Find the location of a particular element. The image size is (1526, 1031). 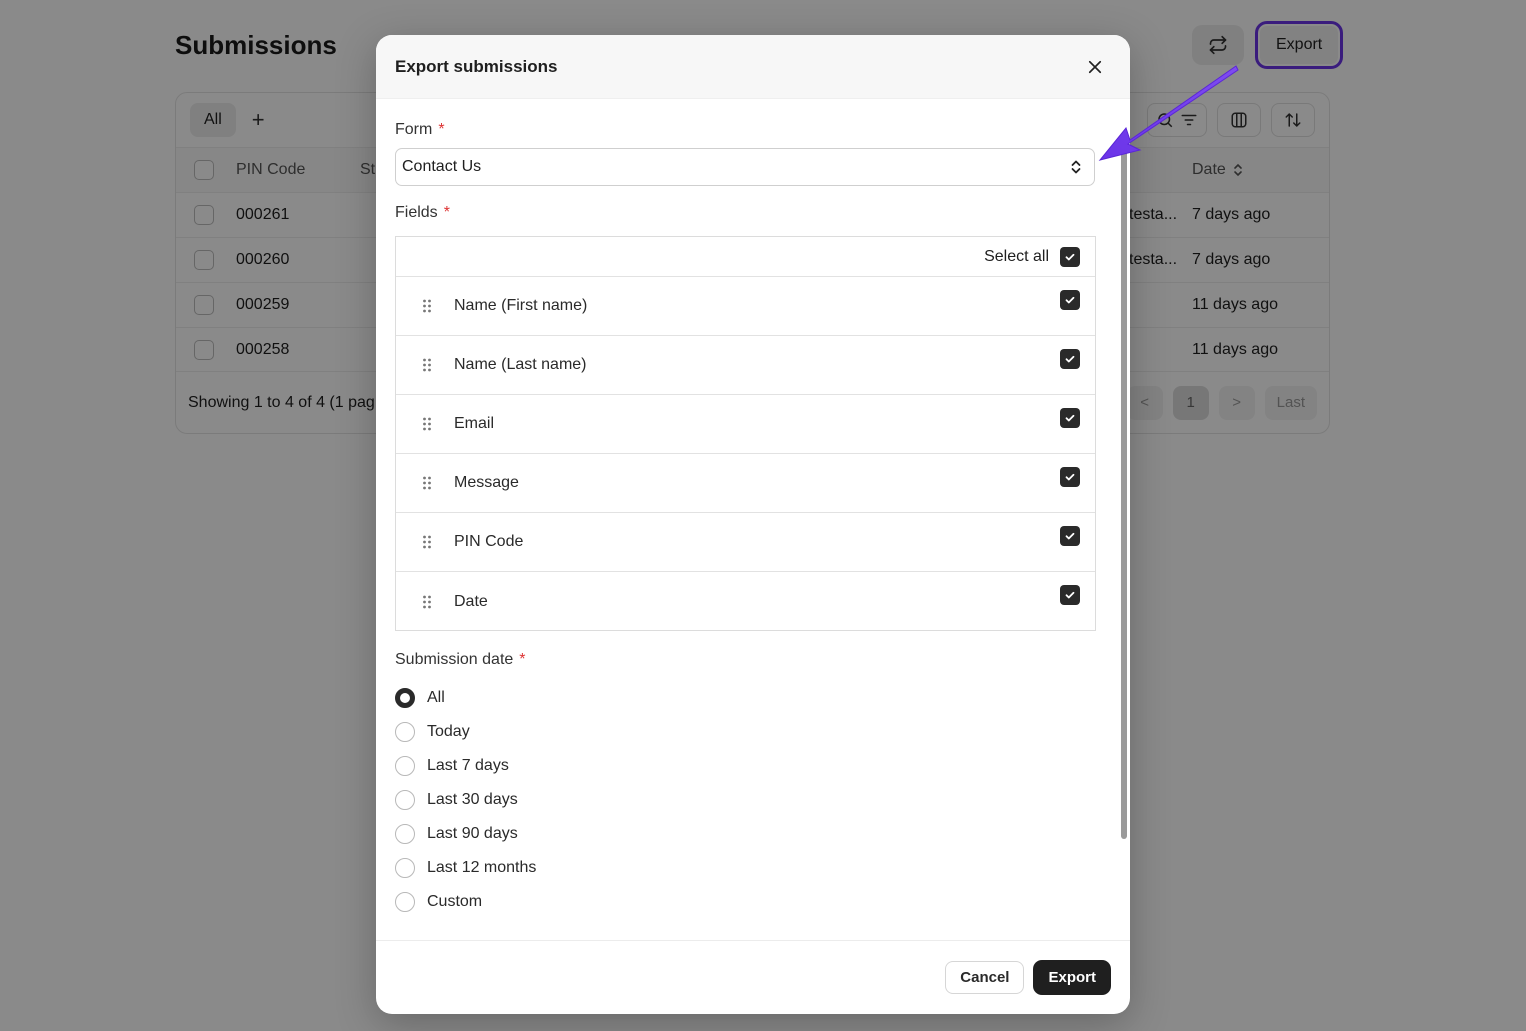

field-label: Name (First name) is located at coordinates (521, 305).